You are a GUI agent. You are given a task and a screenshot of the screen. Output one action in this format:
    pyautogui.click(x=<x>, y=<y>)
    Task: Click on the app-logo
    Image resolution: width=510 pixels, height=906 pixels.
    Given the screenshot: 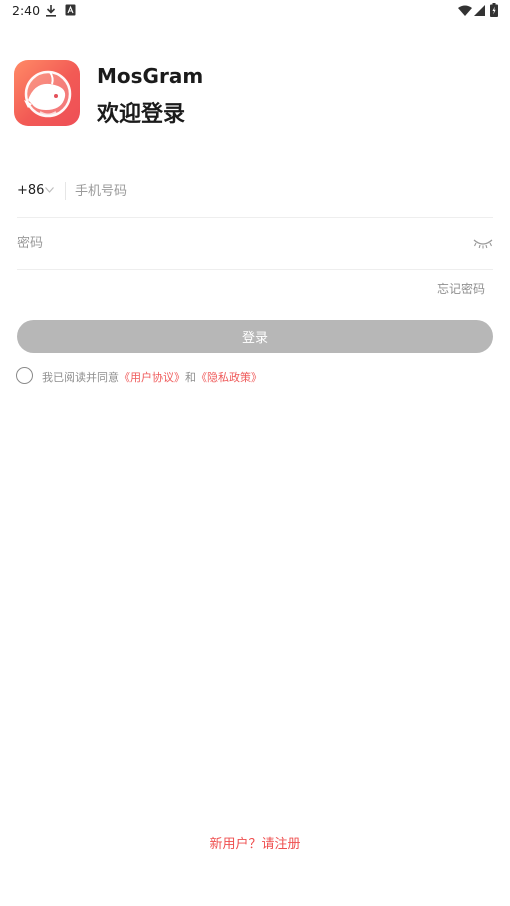 What is the action you would take?
    pyautogui.click(x=47, y=93)
    